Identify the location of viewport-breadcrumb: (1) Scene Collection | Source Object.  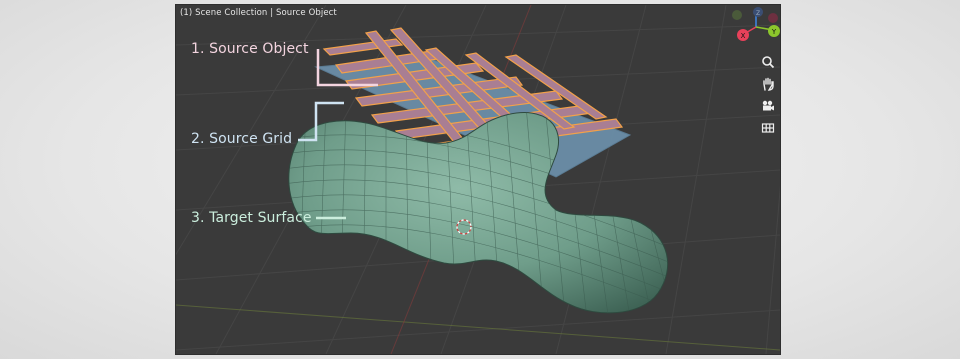
(258, 13).